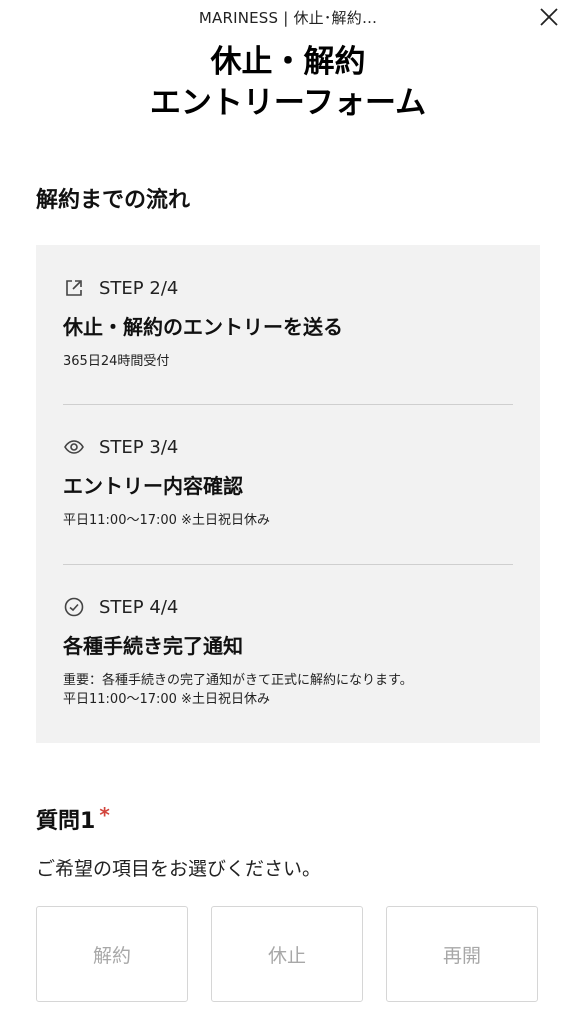 Image resolution: width=576 pixels, height=1024 pixels. I want to click on step-title: 休止・解約のエントリーを送る, so click(203, 327).